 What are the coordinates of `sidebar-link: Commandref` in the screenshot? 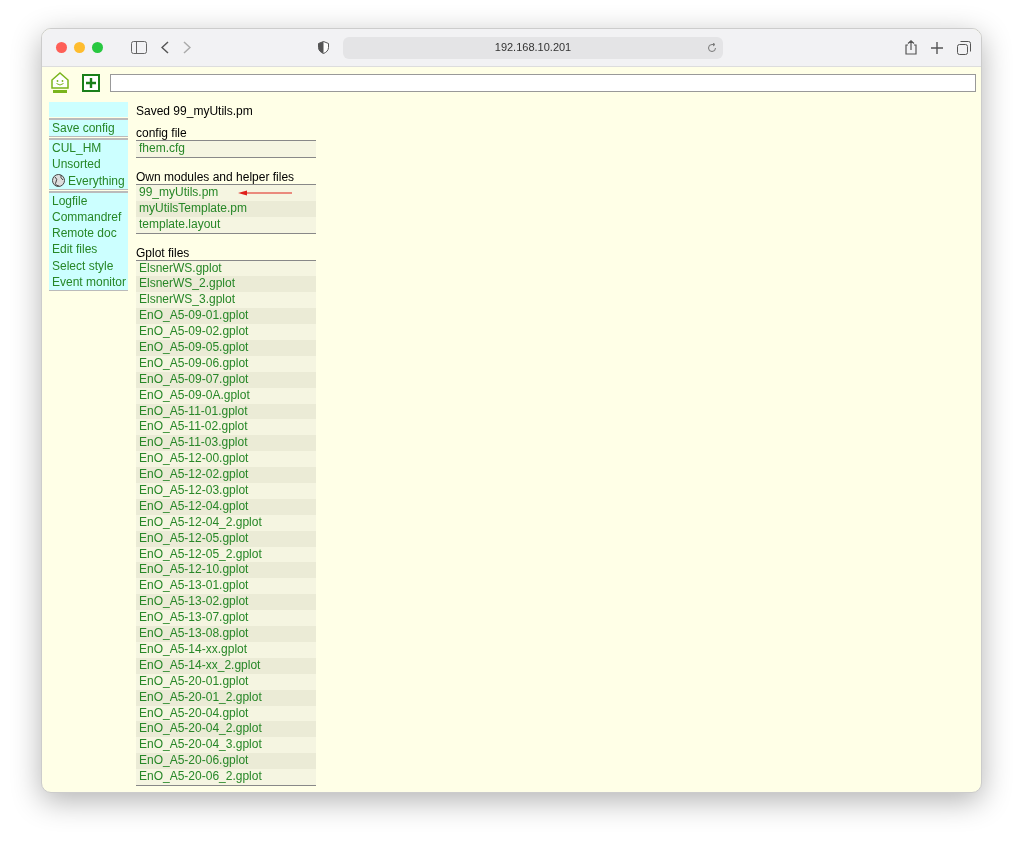 It's located at (88, 217).